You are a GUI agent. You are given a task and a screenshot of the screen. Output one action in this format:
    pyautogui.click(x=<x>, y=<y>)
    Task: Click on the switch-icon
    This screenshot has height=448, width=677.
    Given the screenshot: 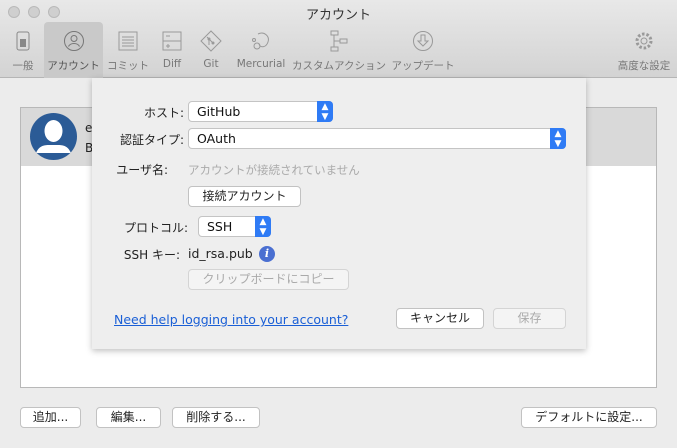 What is the action you would take?
    pyautogui.click(x=23, y=41)
    